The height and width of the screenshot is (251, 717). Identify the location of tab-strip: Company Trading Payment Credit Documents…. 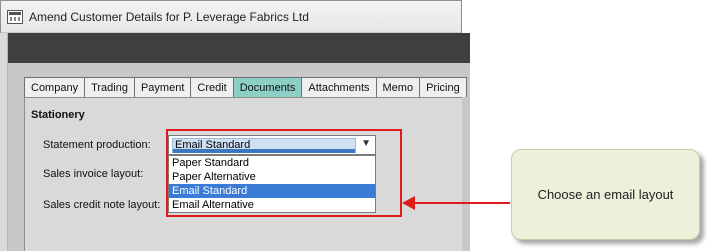
(245, 87).